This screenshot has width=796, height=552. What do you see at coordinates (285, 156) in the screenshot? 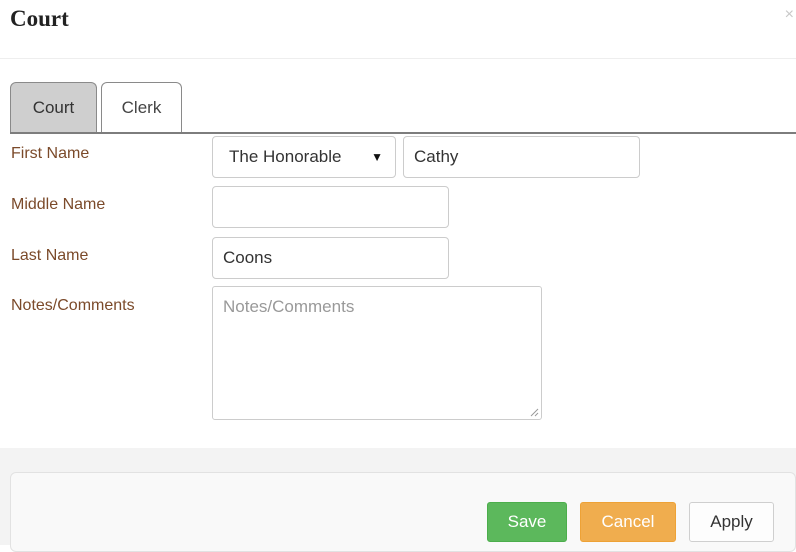
I see `name-title-selected-value: The Honorable` at bounding box center [285, 156].